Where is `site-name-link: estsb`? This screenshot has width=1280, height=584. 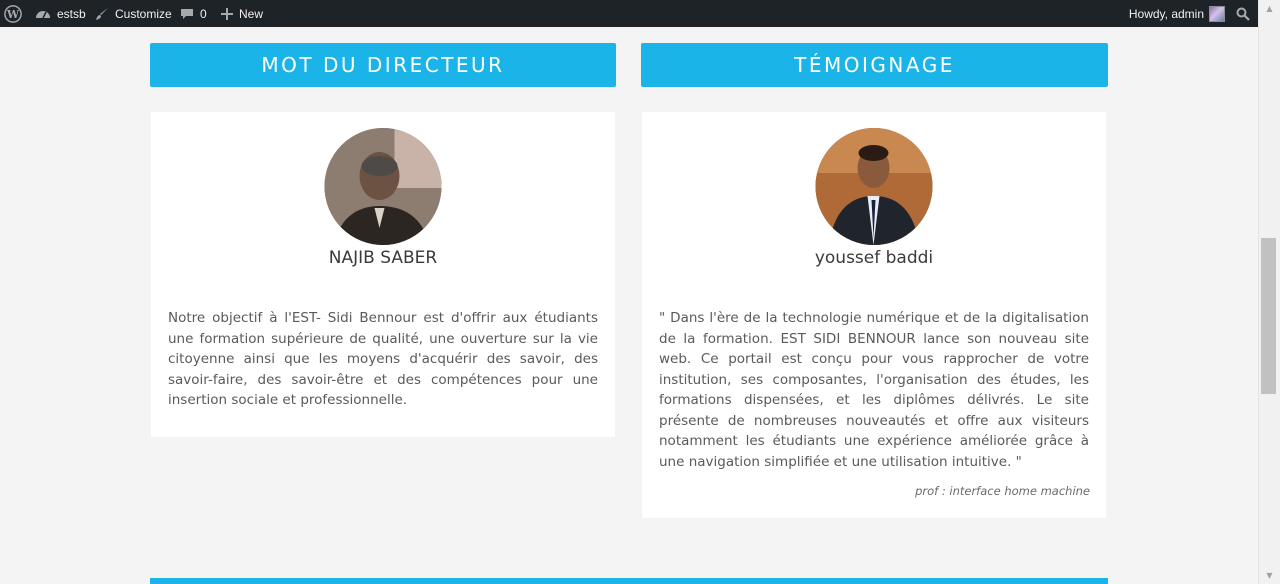 site-name-link: estsb is located at coordinates (60, 13).